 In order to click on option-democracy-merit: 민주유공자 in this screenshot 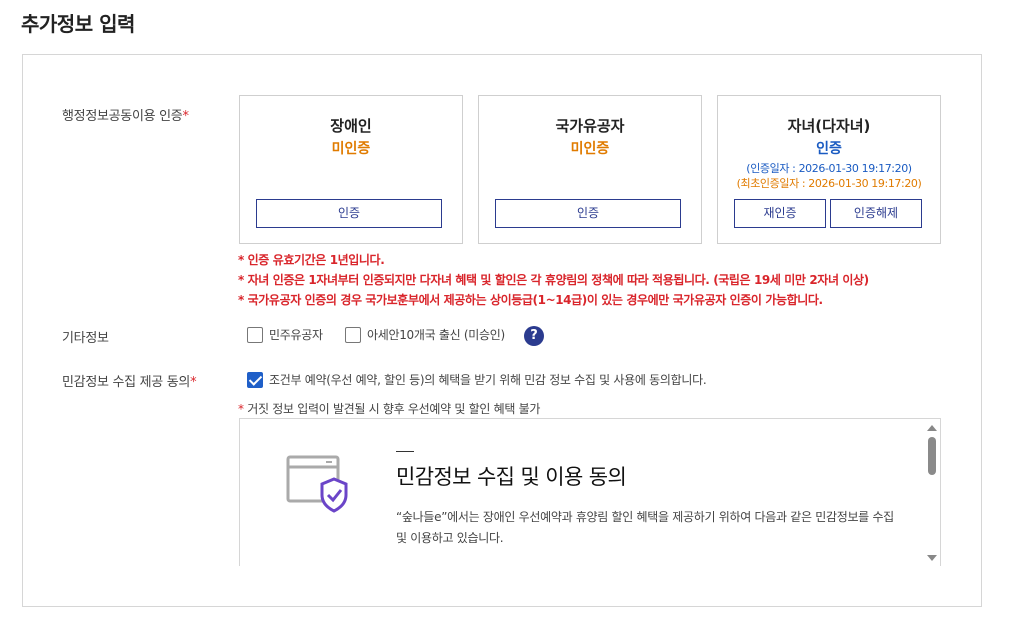, I will do `click(285, 334)`.